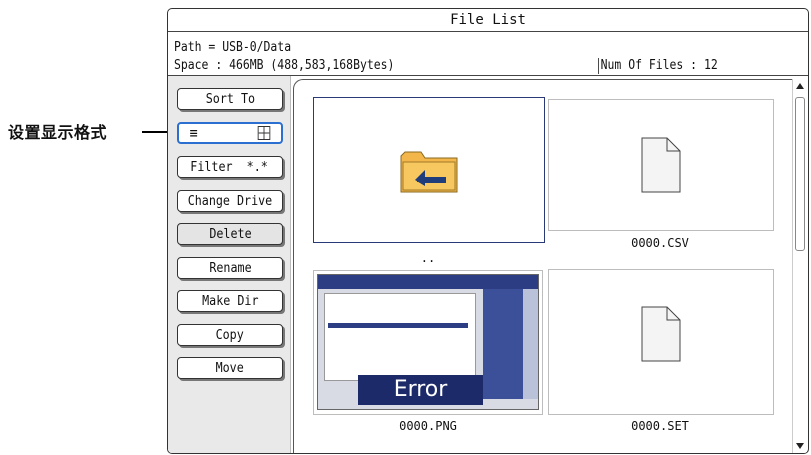 The width and height of the screenshot is (811, 455). What do you see at coordinates (800, 446) in the screenshot?
I see `scroll-down-arrow-icon` at bounding box center [800, 446].